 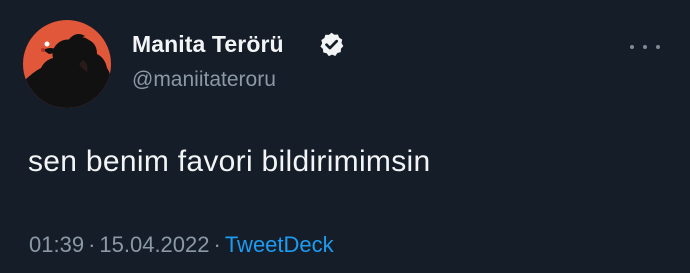 I want to click on tweet-time: 01:39, so click(x=56, y=244).